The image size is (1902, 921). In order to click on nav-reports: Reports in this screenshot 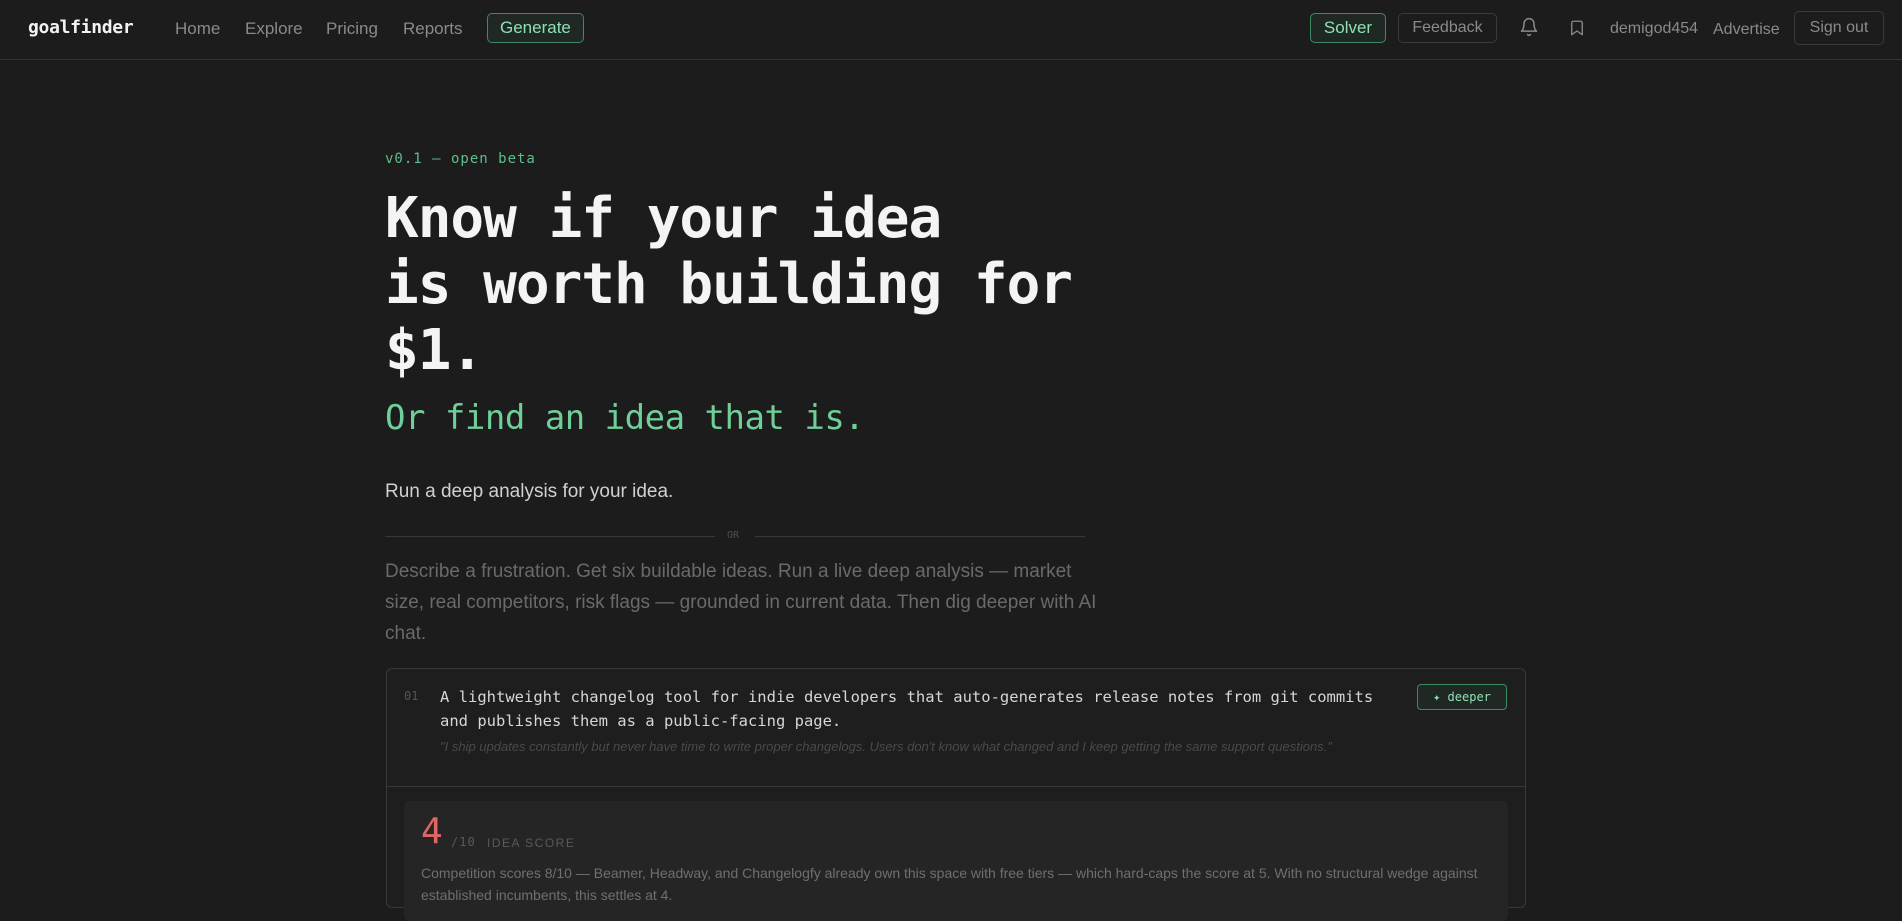, I will do `click(433, 29)`.